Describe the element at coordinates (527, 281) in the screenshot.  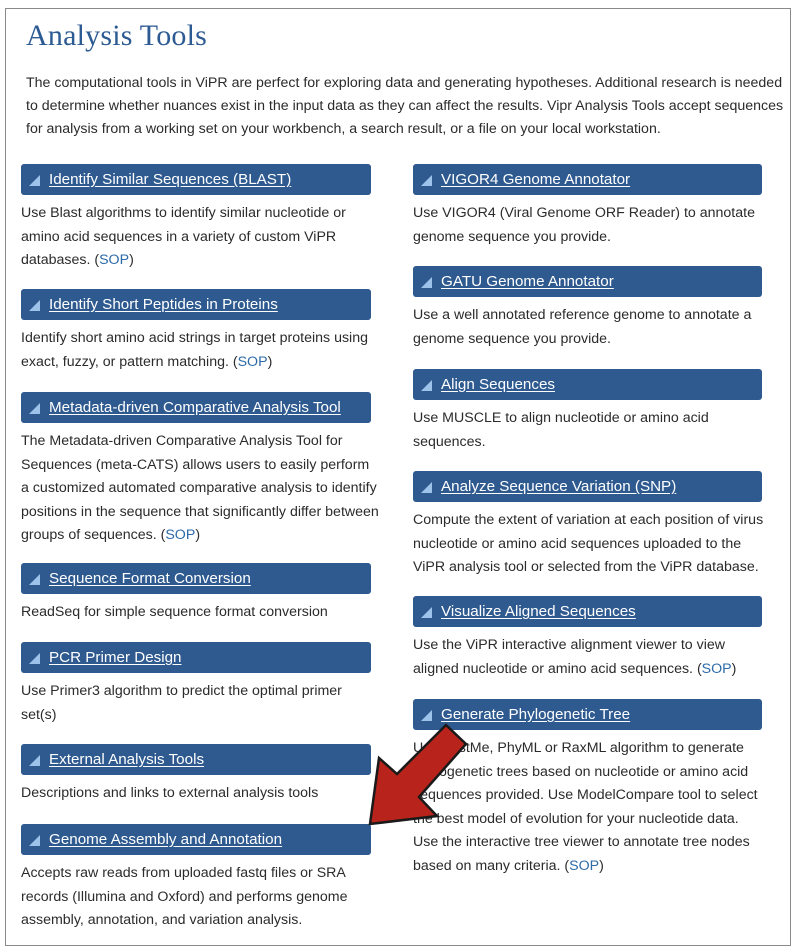
I see `tool-link-gatu: GATU Genome Annotator` at that location.